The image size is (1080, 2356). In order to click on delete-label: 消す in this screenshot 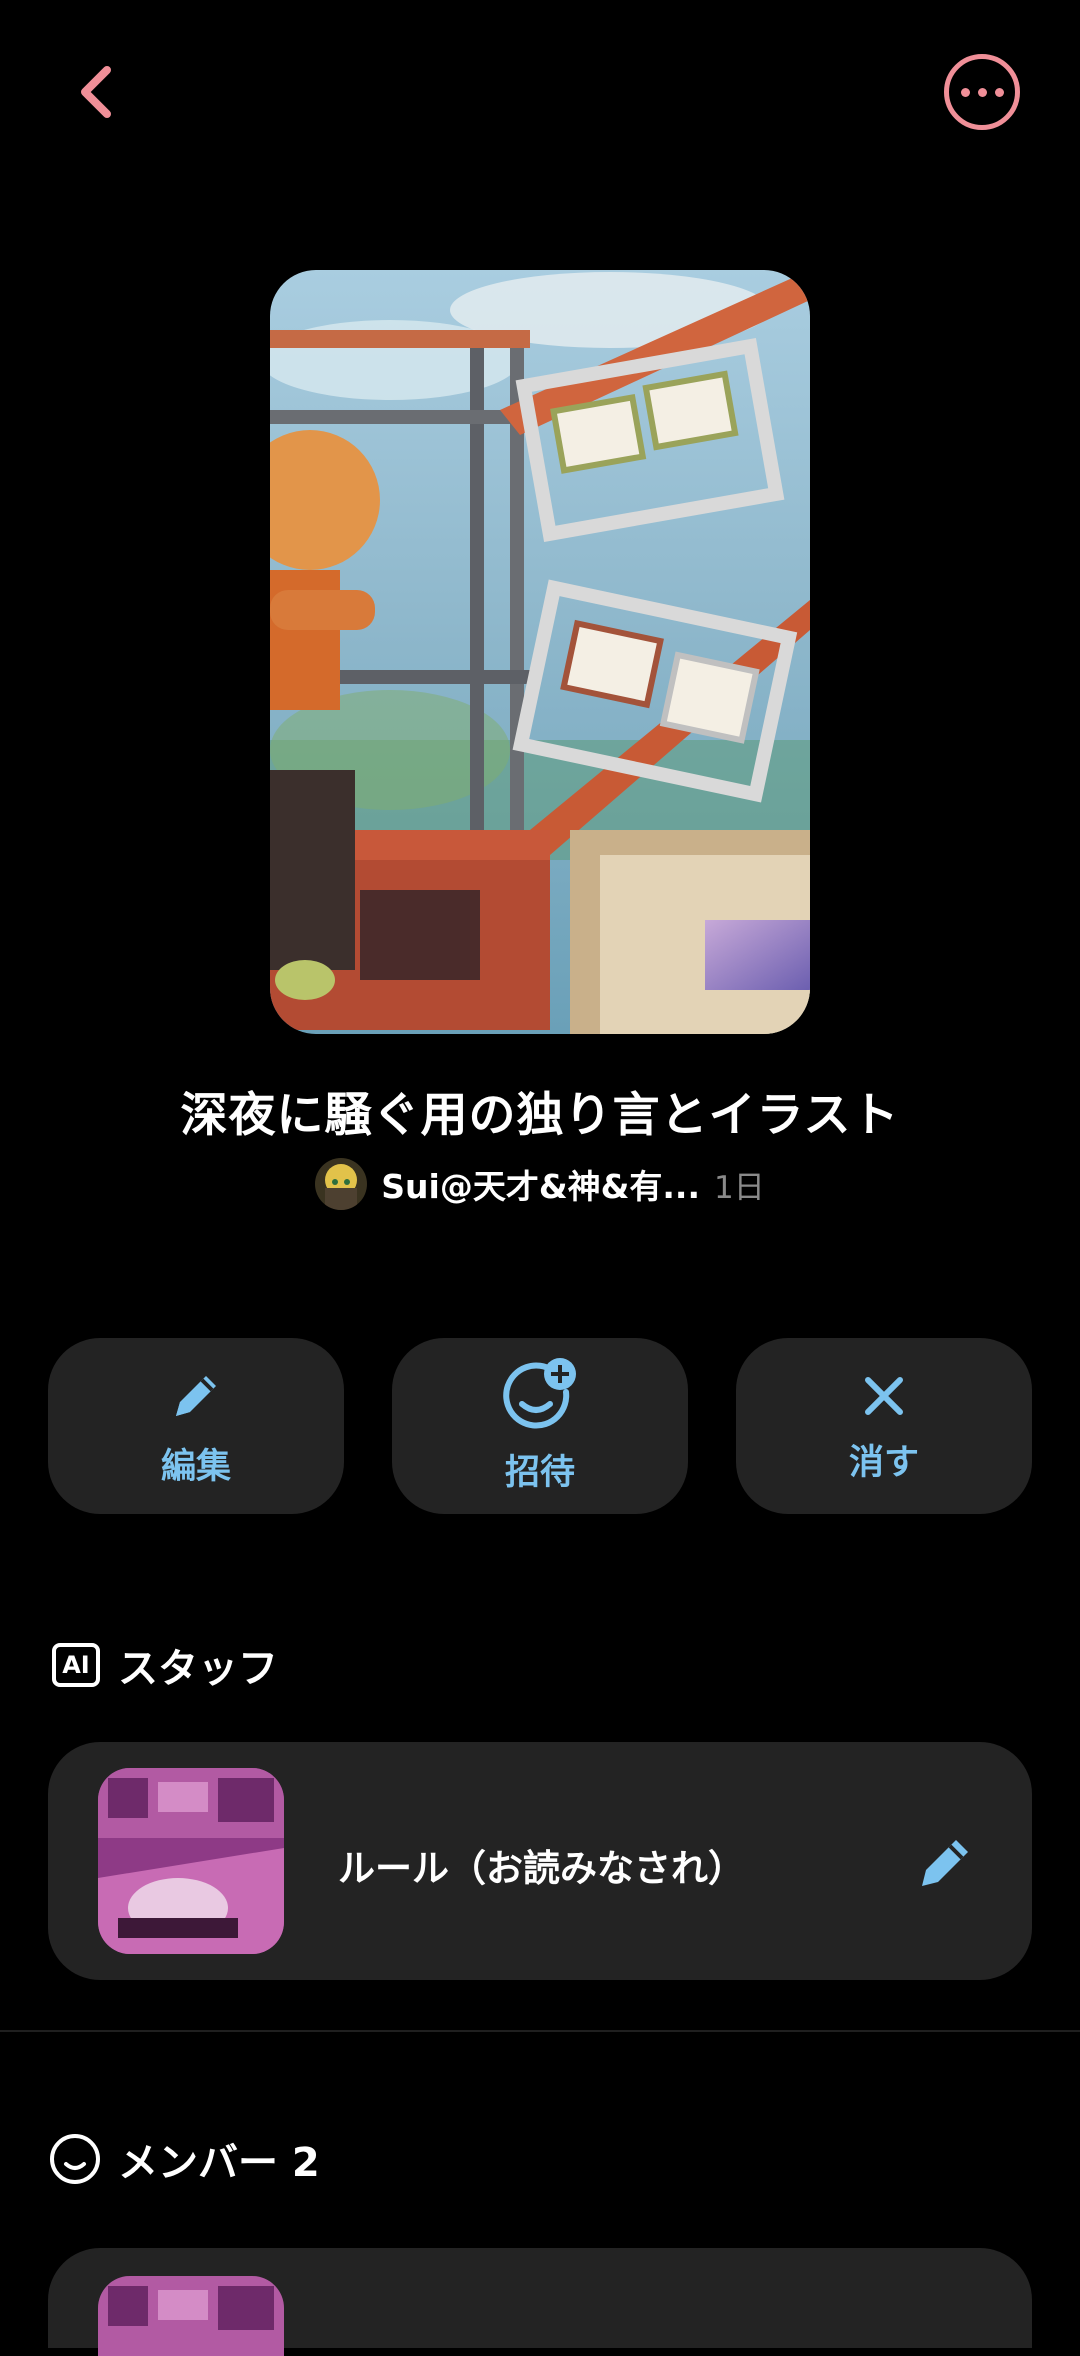, I will do `click(883, 1462)`.